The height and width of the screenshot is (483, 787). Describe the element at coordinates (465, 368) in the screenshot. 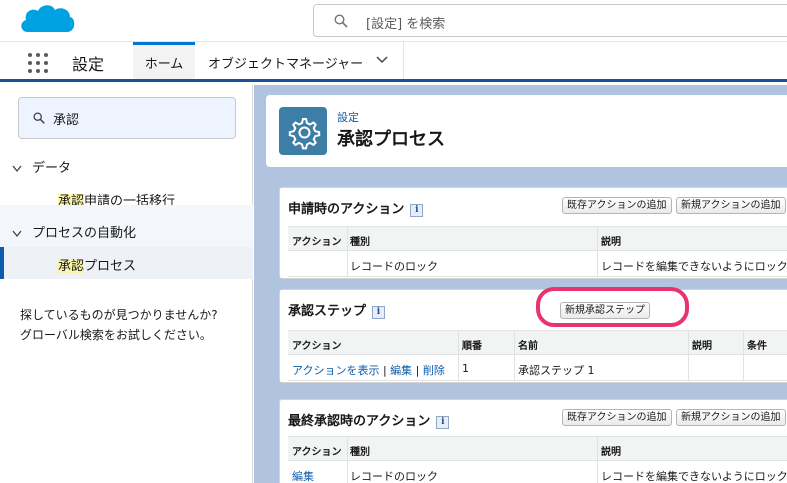

I see `row-order: 1` at that location.